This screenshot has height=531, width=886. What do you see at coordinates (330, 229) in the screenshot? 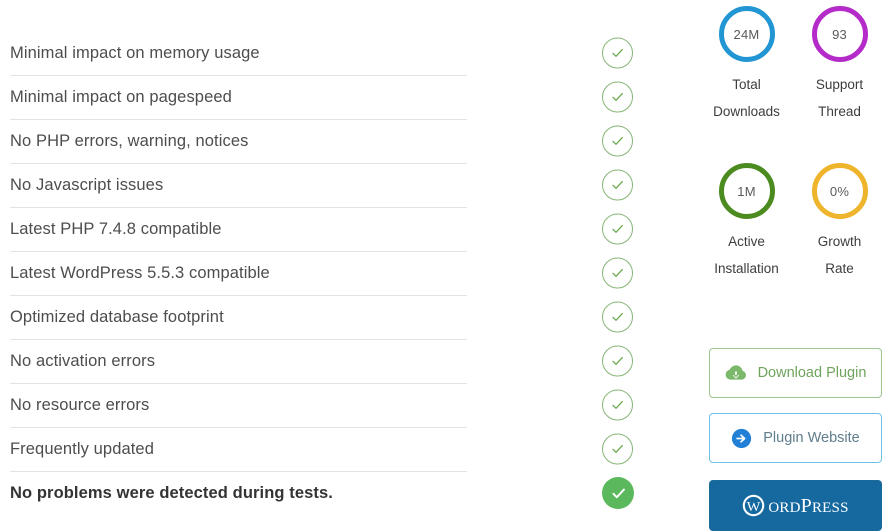
I see `checklist-row: Latest PHP 7.4.8 compatible` at bounding box center [330, 229].